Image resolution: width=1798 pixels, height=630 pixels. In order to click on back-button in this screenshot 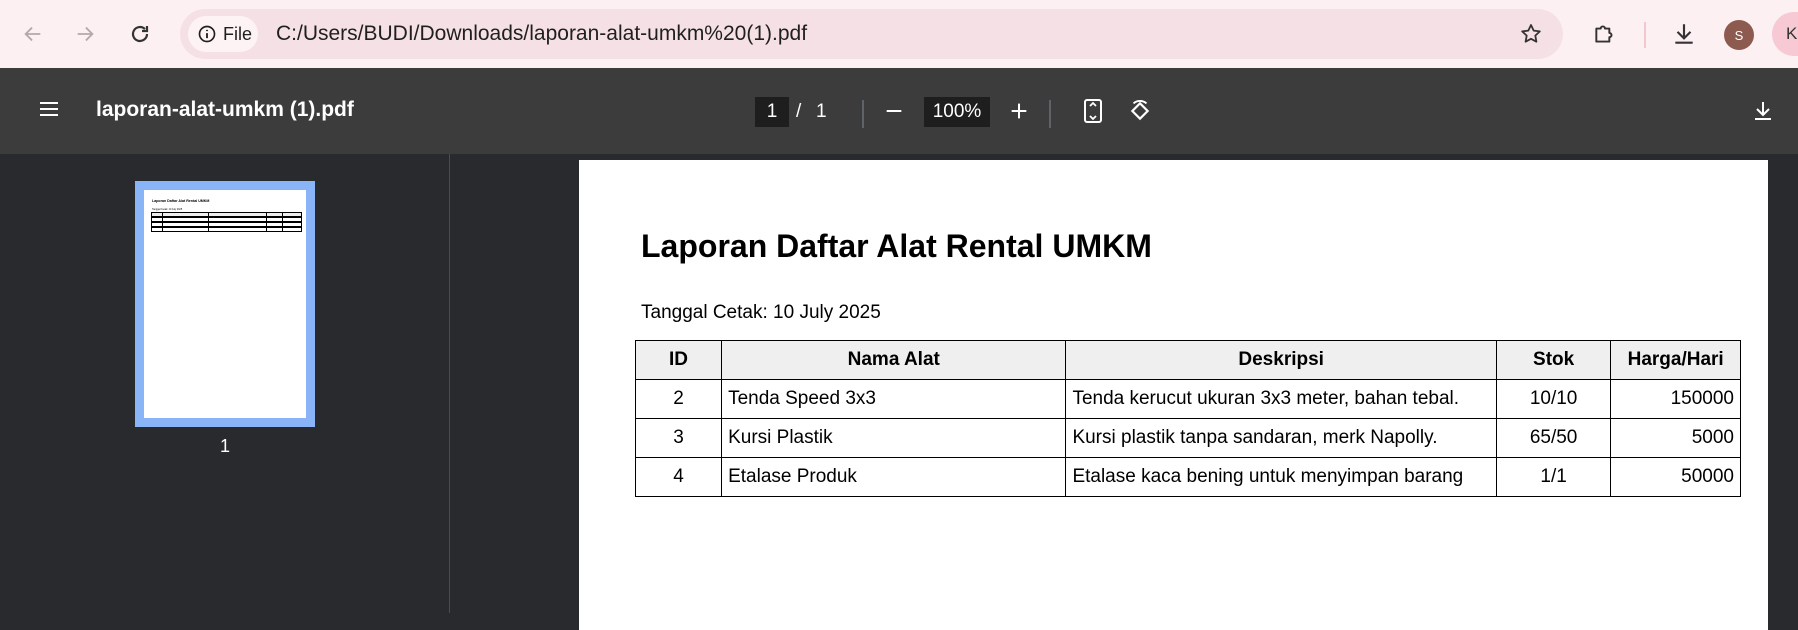, I will do `click(33, 34)`.